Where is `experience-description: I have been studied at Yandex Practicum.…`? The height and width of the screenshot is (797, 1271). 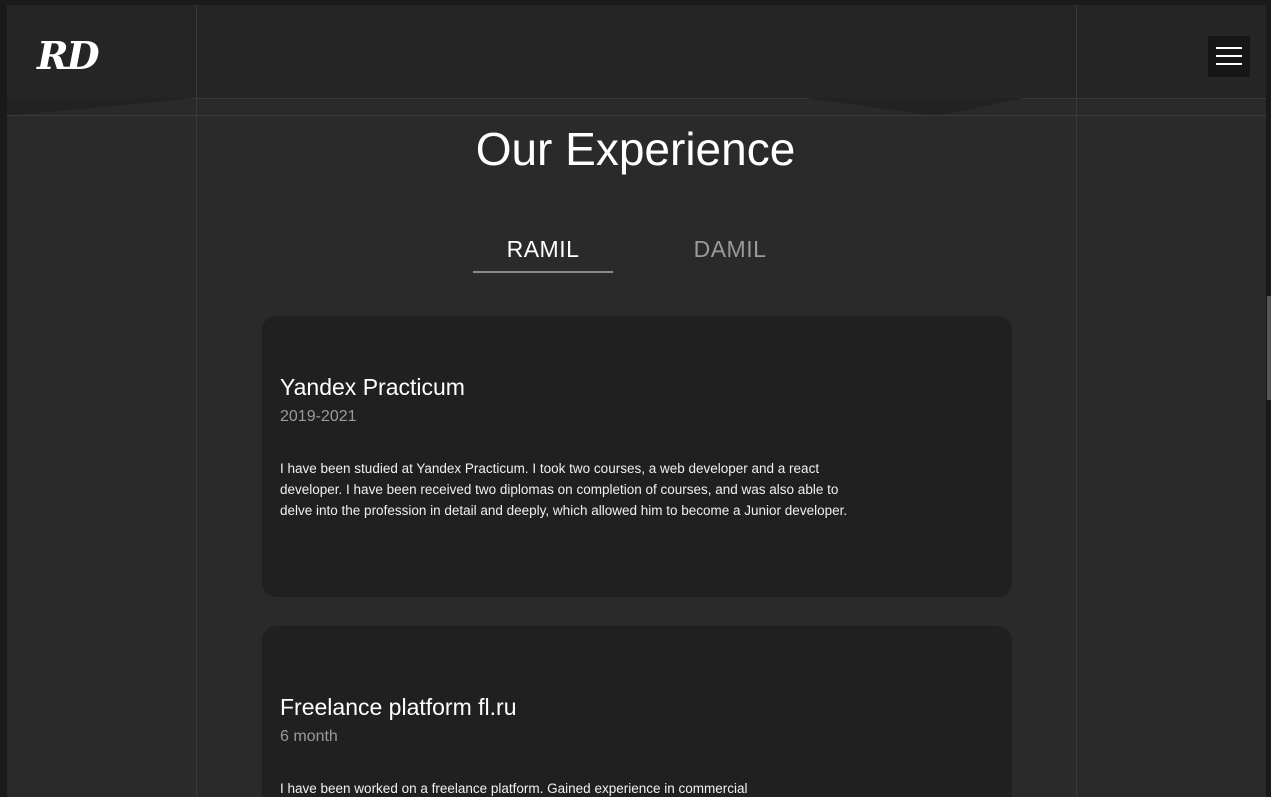
experience-description: I have been studied at Yandex Practicum.… is located at coordinates (564, 489).